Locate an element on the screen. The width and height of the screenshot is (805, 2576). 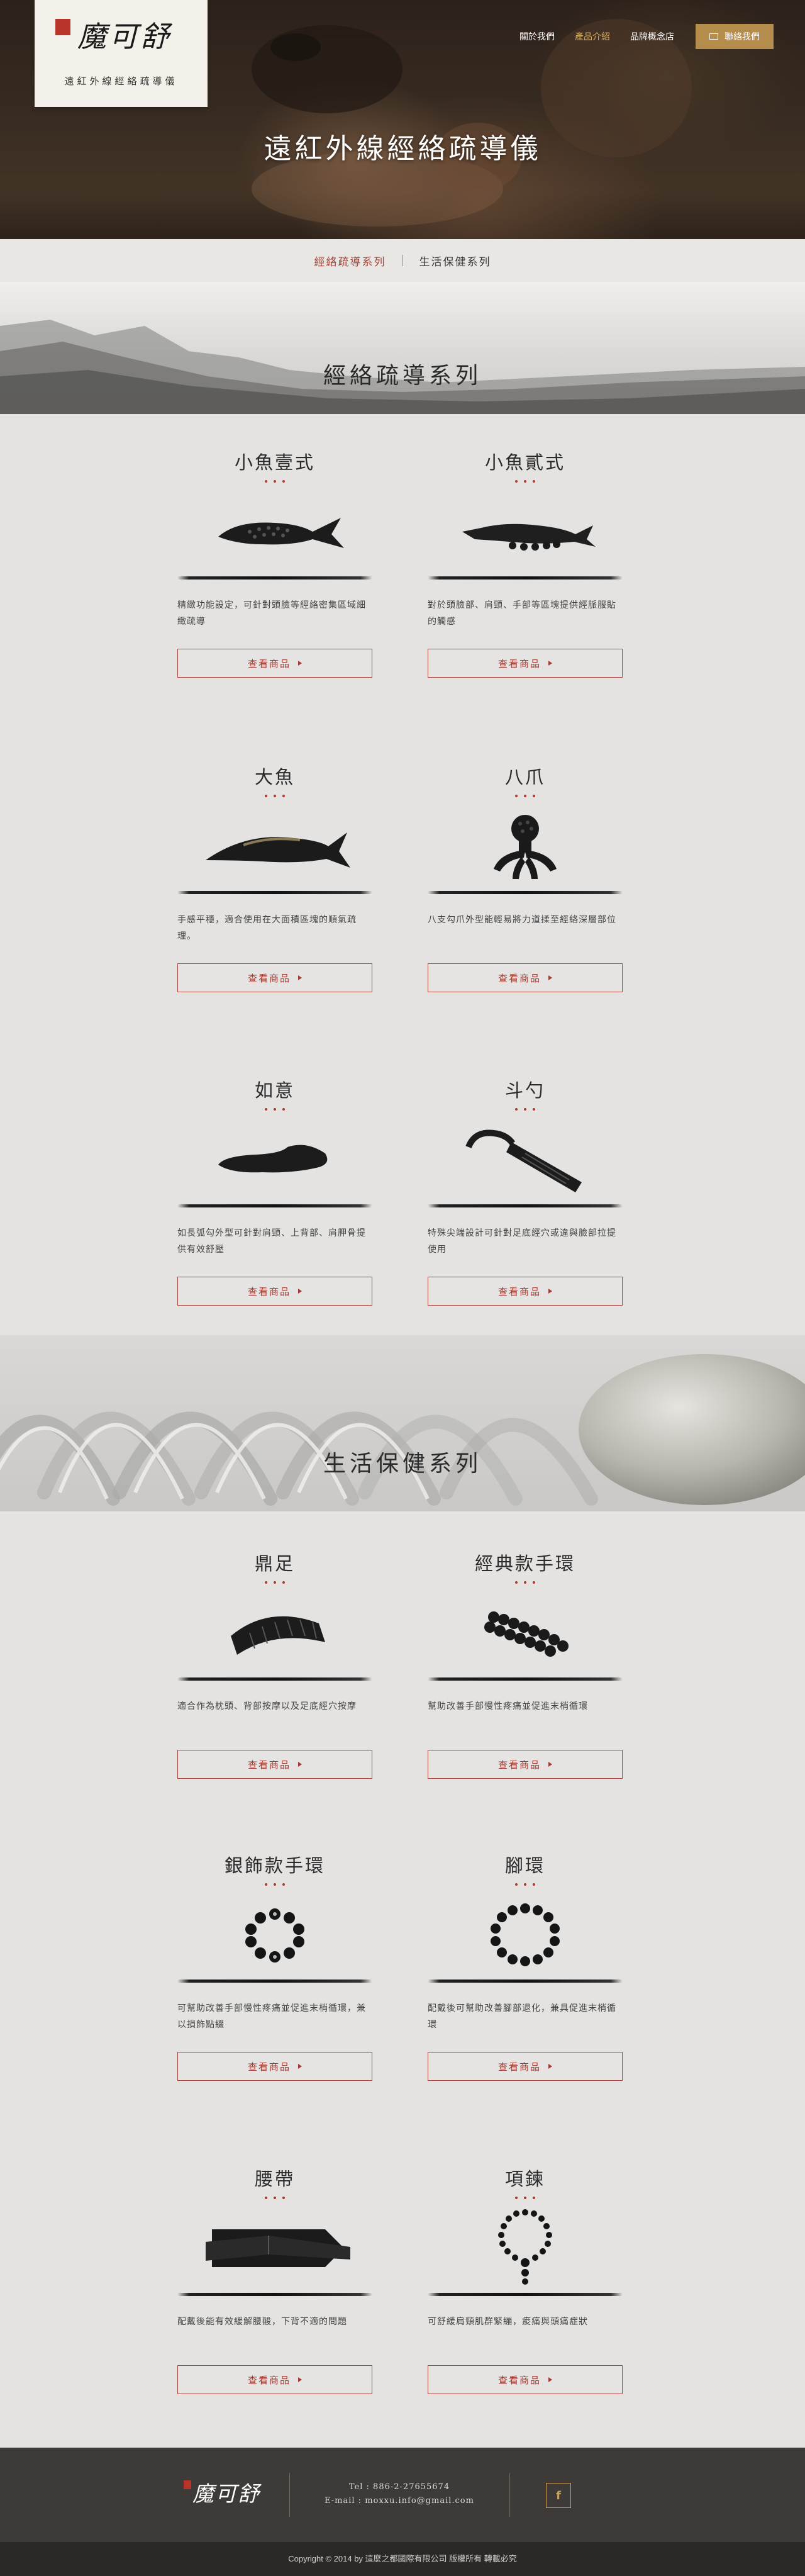
product-card: 小魚貳式 對於頭臉部、肩頸、手部等區塊提供經脈服貼的觸感 查看商品 is located at coordinates (525, 563).